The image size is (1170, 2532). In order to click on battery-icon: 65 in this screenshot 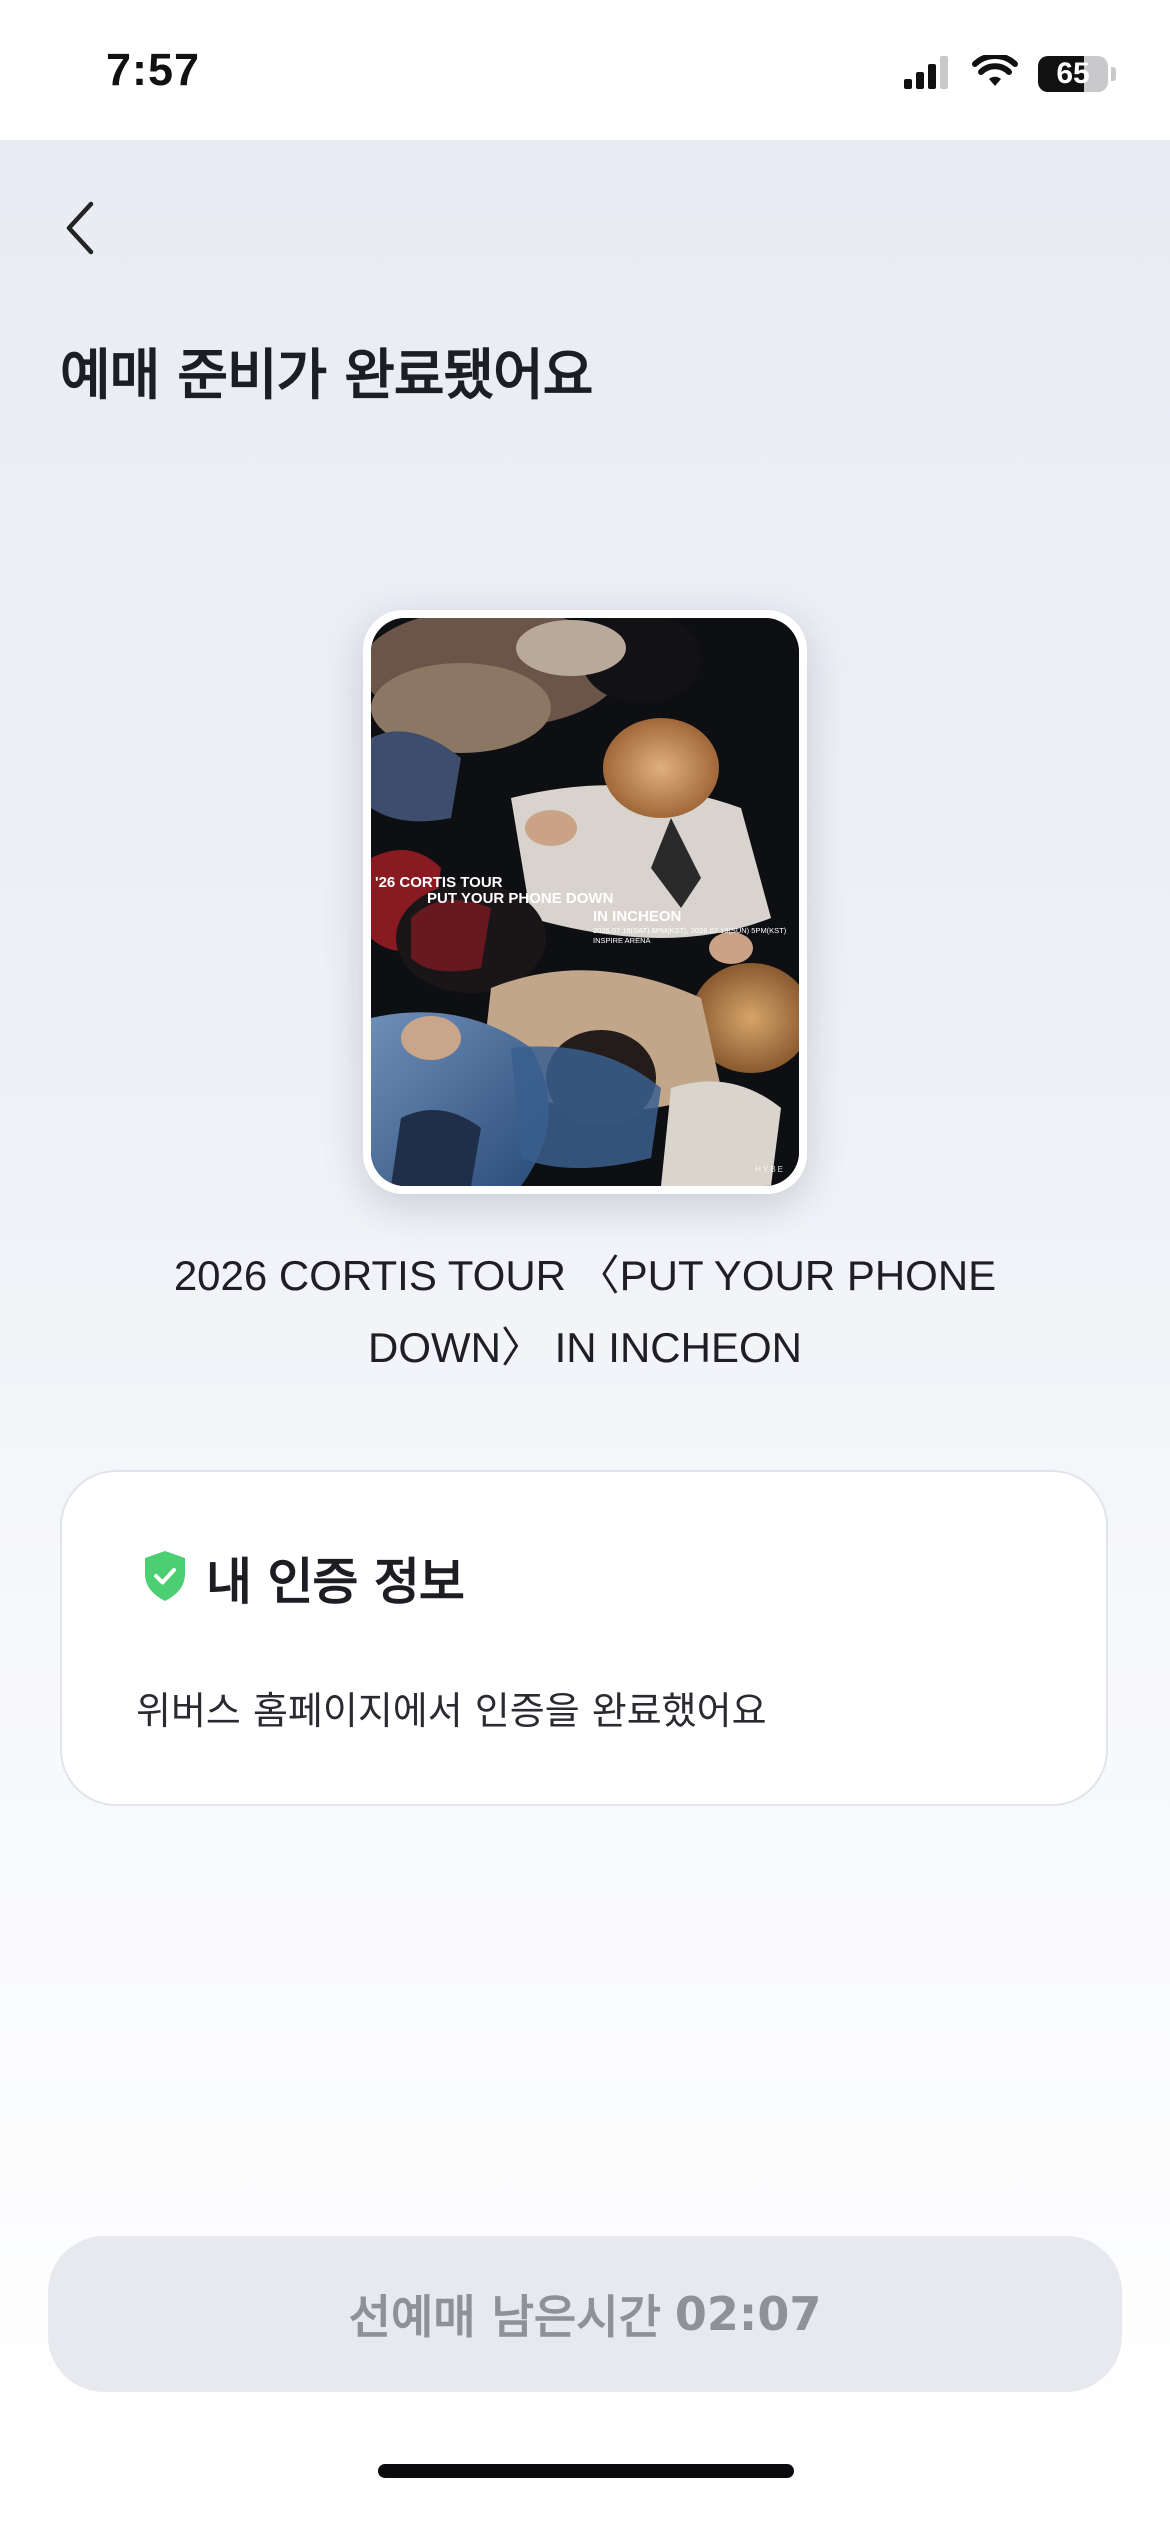, I will do `click(1073, 74)`.